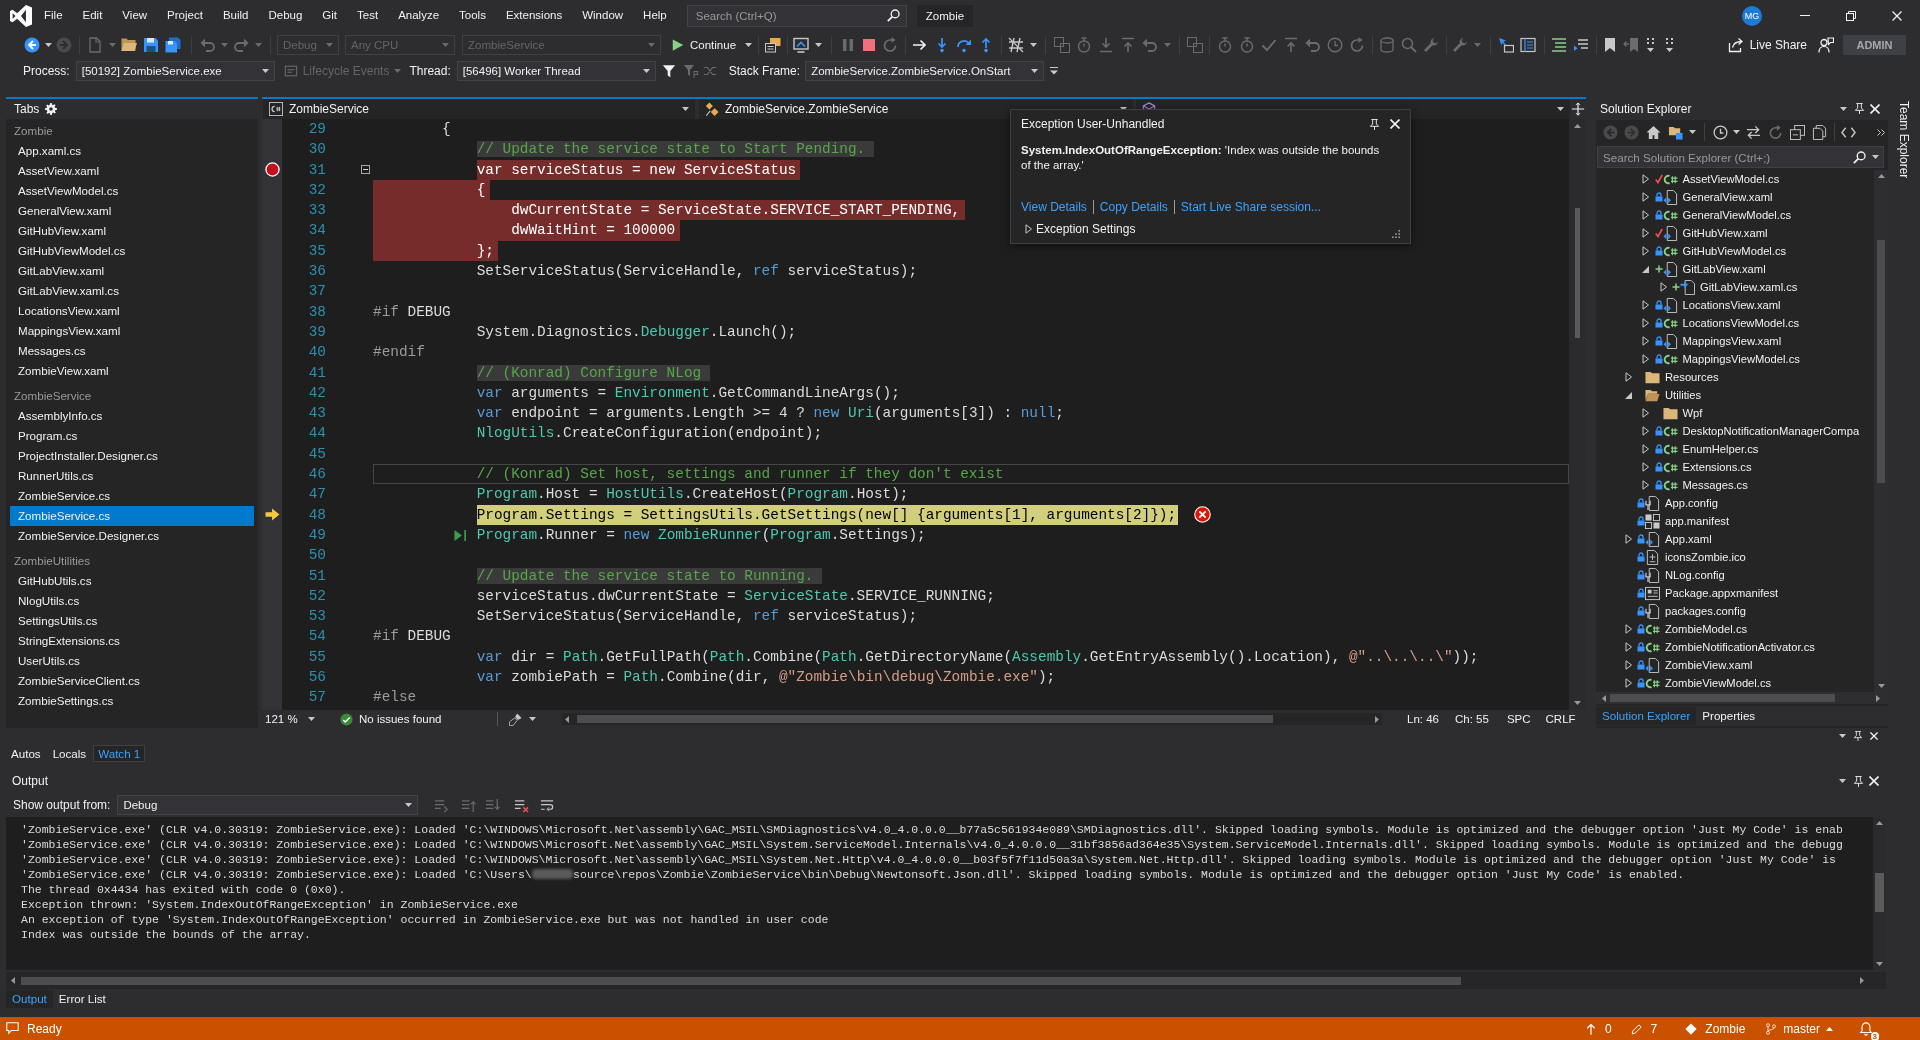 This screenshot has height=1040, width=1920. Describe the element at coordinates (53, 15) in the screenshot. I see `menu-item: File` at that location.